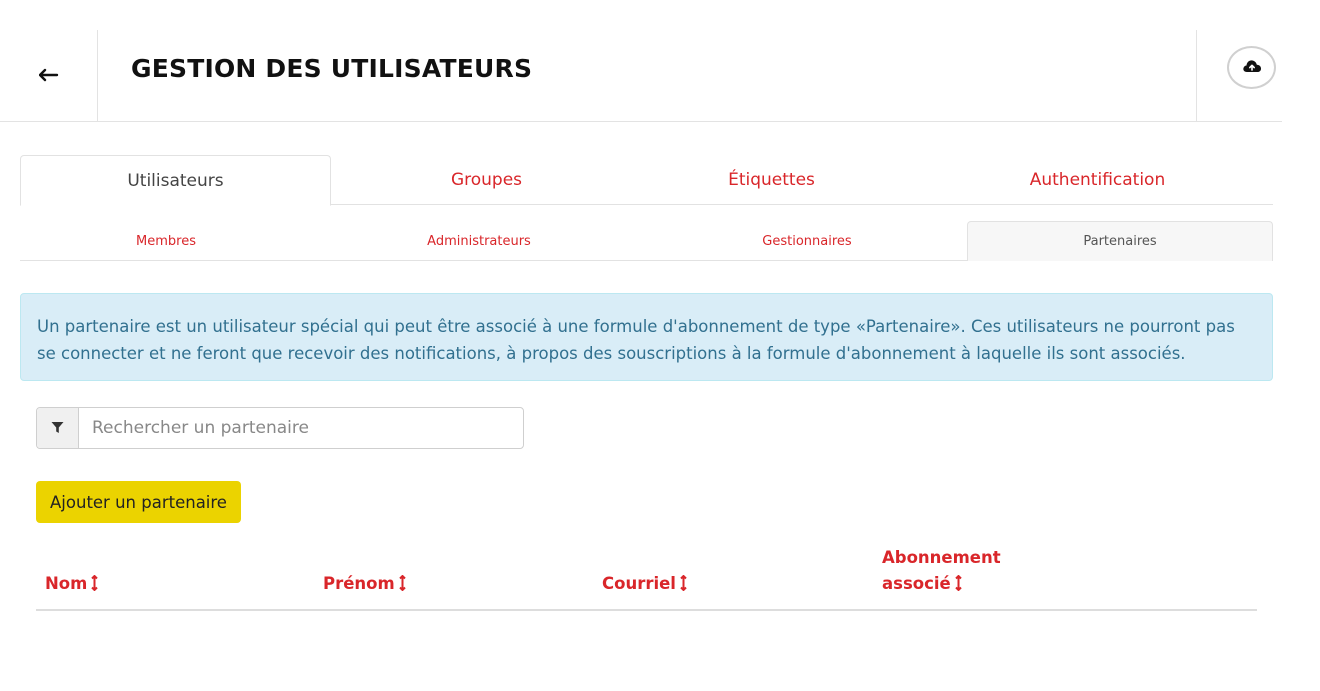  Describe the element at coordinates (771, 180) in the screenshot. I see `tab-etiquettes: Étiquettes` at that location.